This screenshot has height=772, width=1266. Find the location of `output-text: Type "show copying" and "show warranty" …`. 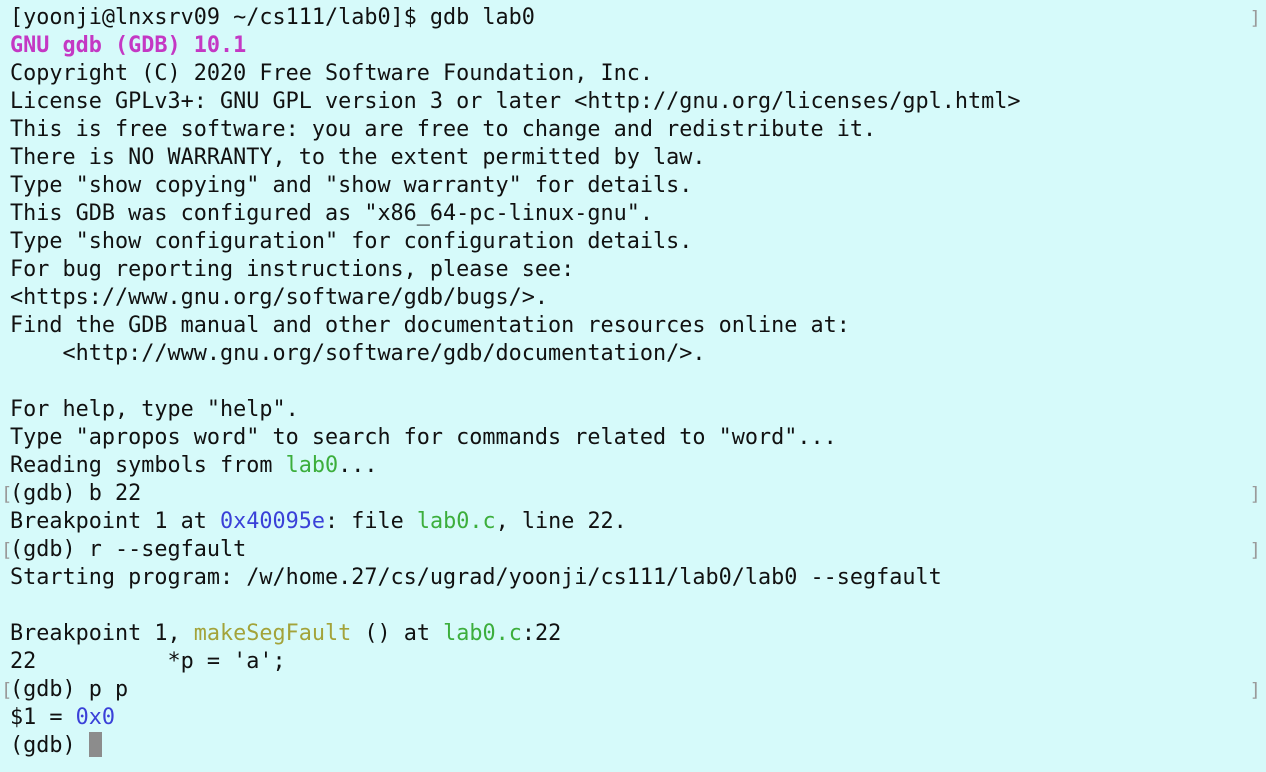

output-text: Type "show copying" and "show warranty" … is located at coordinates (351, 185).